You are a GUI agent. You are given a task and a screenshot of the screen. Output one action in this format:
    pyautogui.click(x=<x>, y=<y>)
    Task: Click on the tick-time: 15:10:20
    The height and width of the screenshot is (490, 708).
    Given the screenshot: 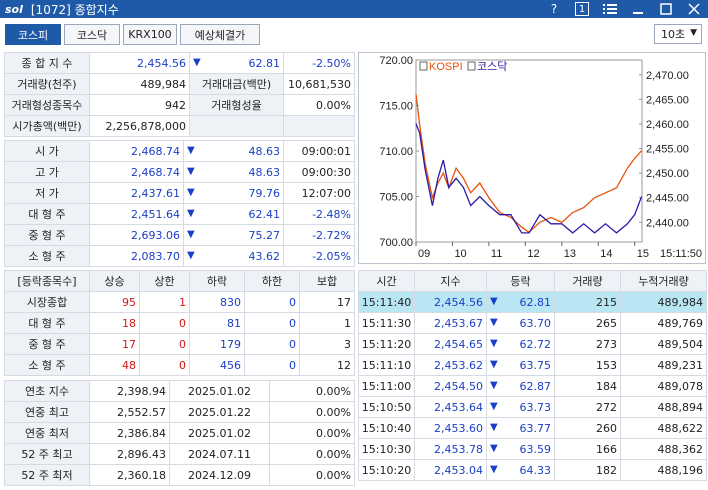 What is the action you would take?
    pyautogui.click(x=386, y=470)
    